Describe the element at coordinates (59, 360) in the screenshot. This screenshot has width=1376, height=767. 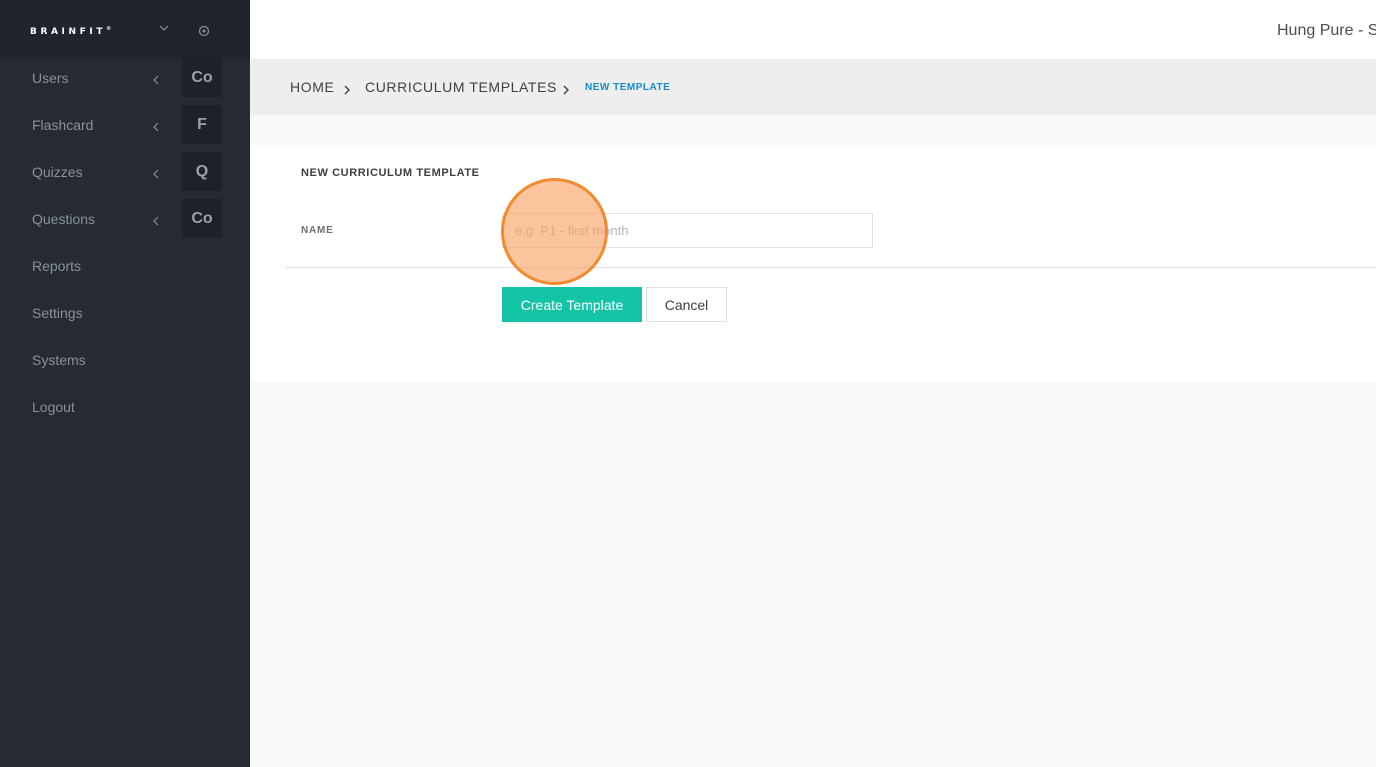
I see `sidebar-item-label: Systems` at that location.